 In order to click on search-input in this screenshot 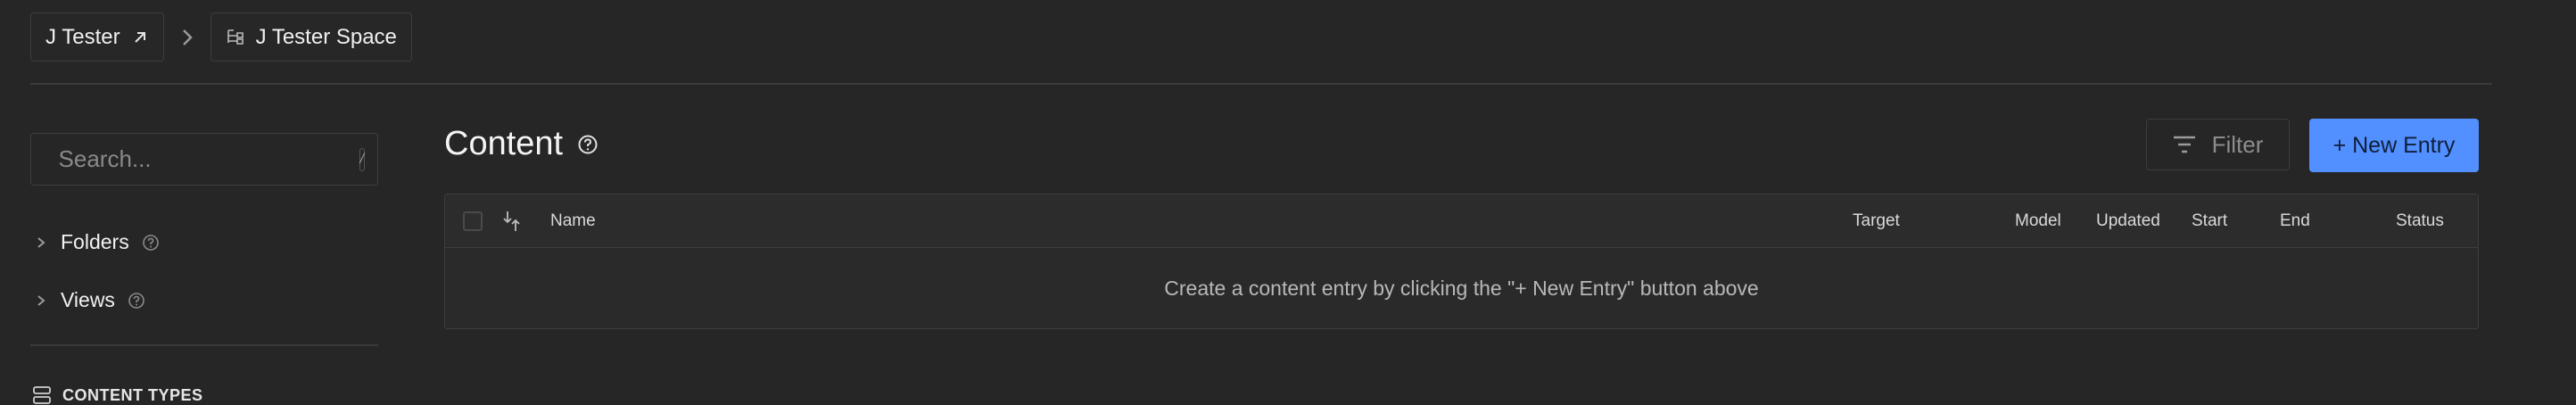, I will do `click(208, 159)`.